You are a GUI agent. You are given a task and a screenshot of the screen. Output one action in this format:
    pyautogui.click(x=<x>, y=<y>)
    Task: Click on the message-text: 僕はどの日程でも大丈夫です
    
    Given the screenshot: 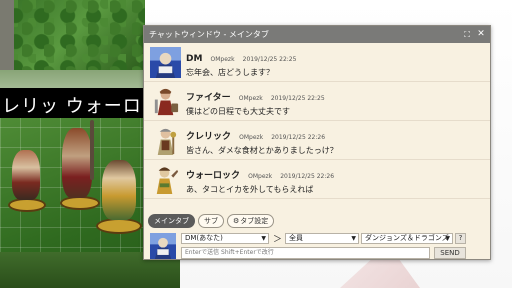 What is the action you would take?
    pyautogui.click(x=238, y=111)
    